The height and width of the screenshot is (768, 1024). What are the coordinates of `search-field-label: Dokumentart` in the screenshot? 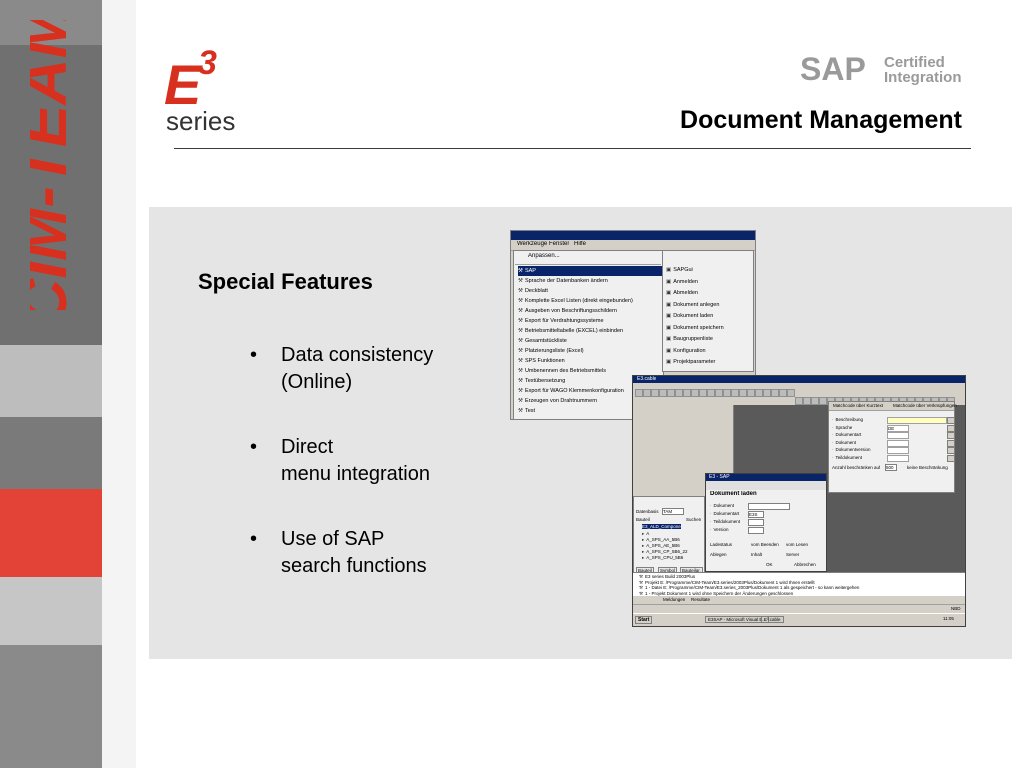 It's located at (848, 434).